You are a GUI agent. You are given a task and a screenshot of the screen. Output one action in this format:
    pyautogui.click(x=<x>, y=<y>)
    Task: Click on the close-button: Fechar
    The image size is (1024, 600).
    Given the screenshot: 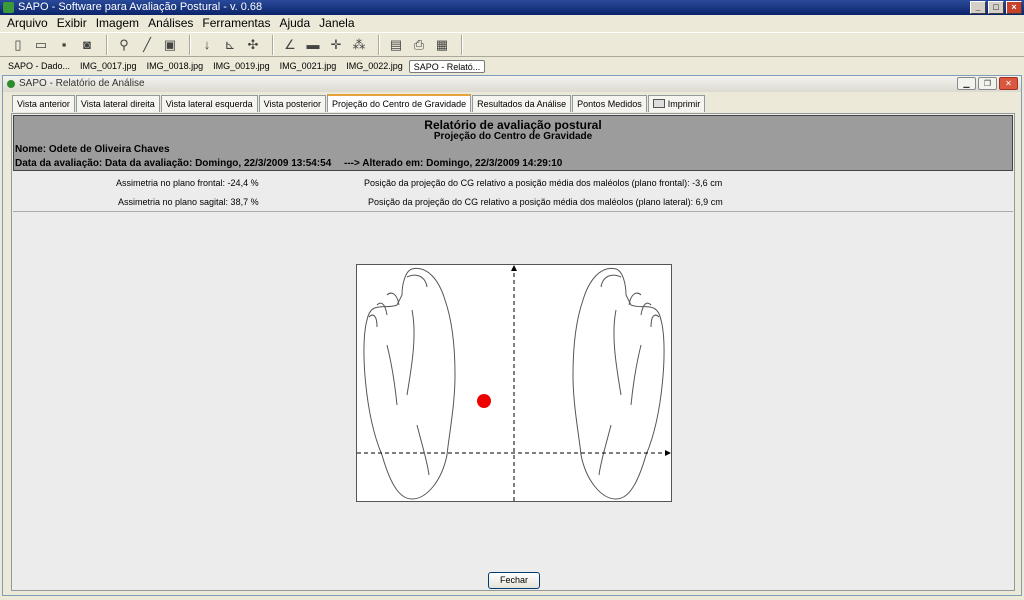 What is the action you would take?
    pyautogui.click(x=514, y=580)
    